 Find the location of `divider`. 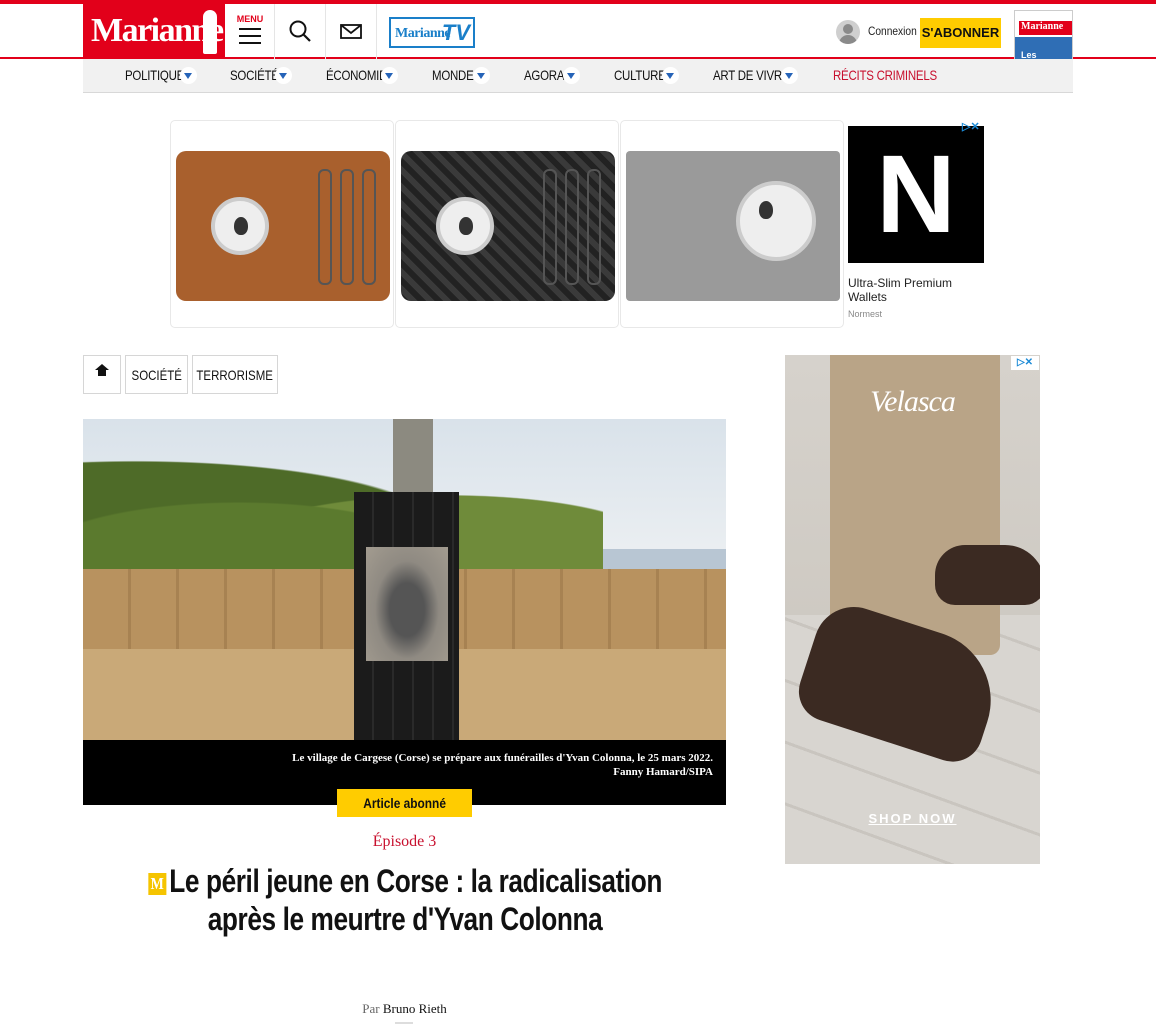

divider is located at coordinates (404, 1023).